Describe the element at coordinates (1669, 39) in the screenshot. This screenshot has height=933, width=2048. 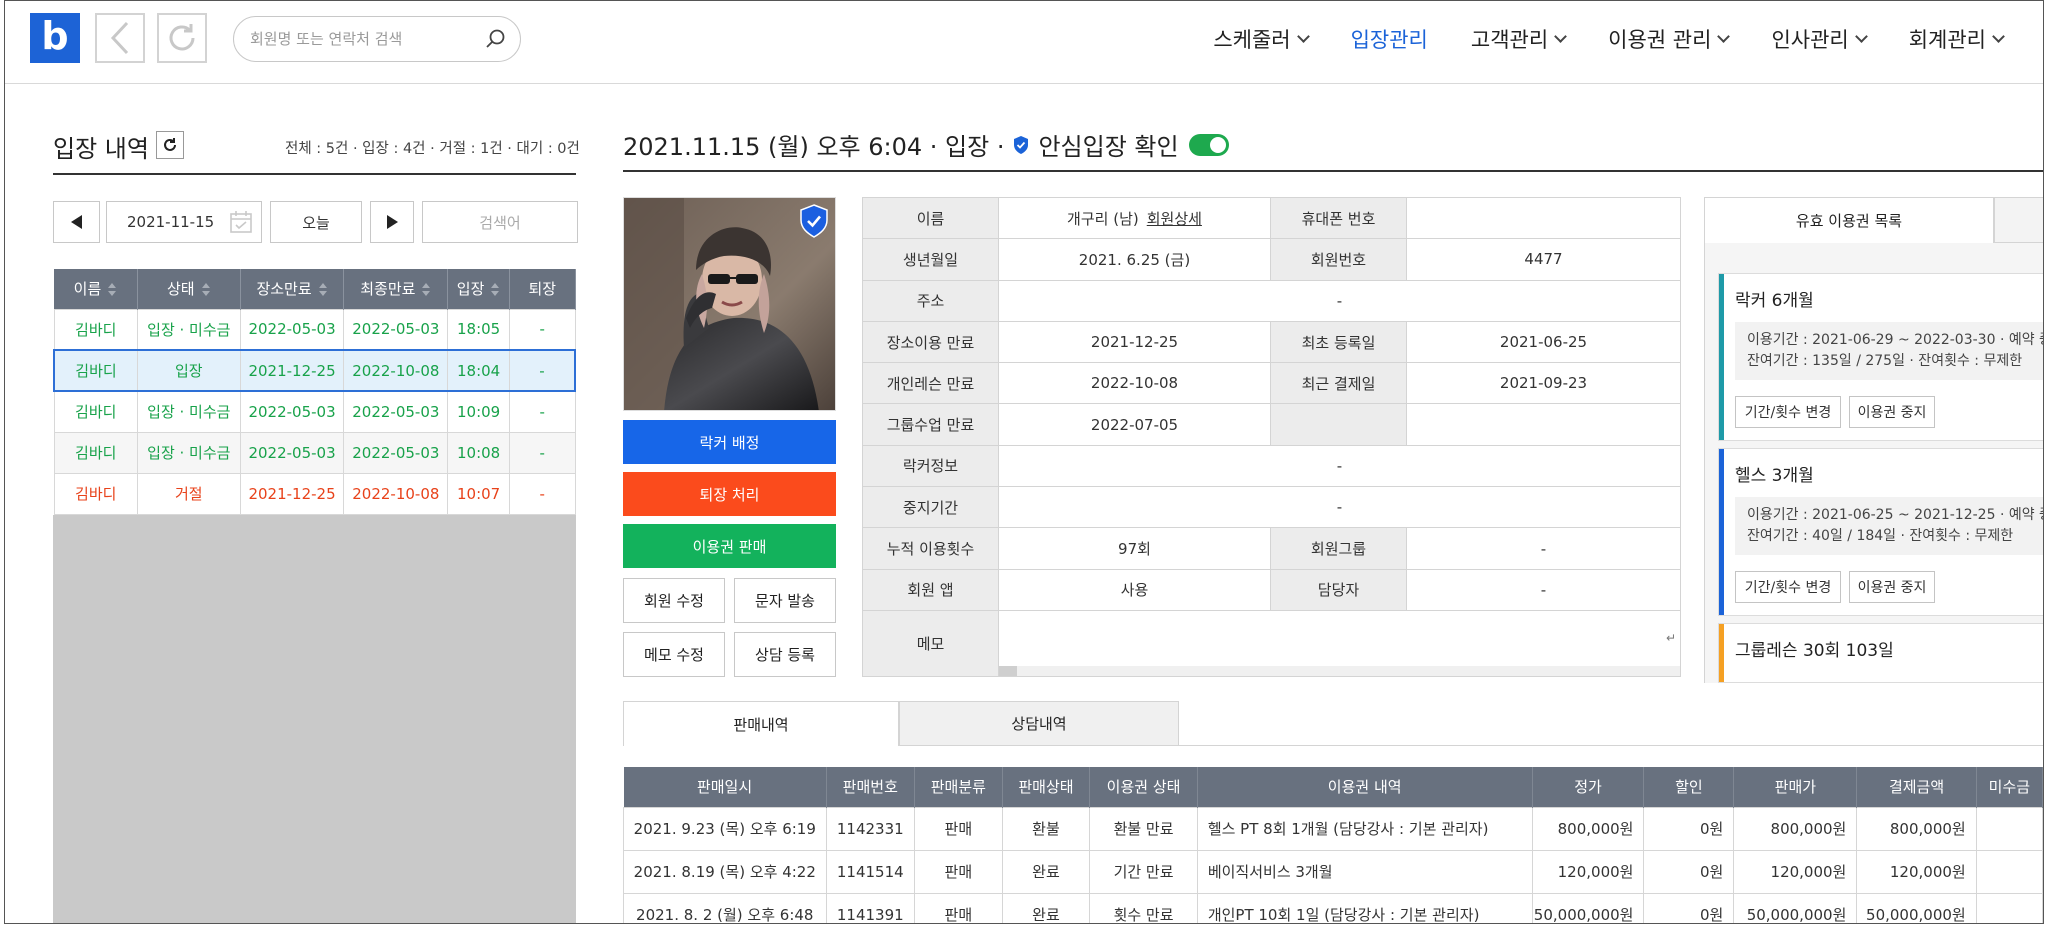
I see `menu-item-3: 이용권 관리` at that location.